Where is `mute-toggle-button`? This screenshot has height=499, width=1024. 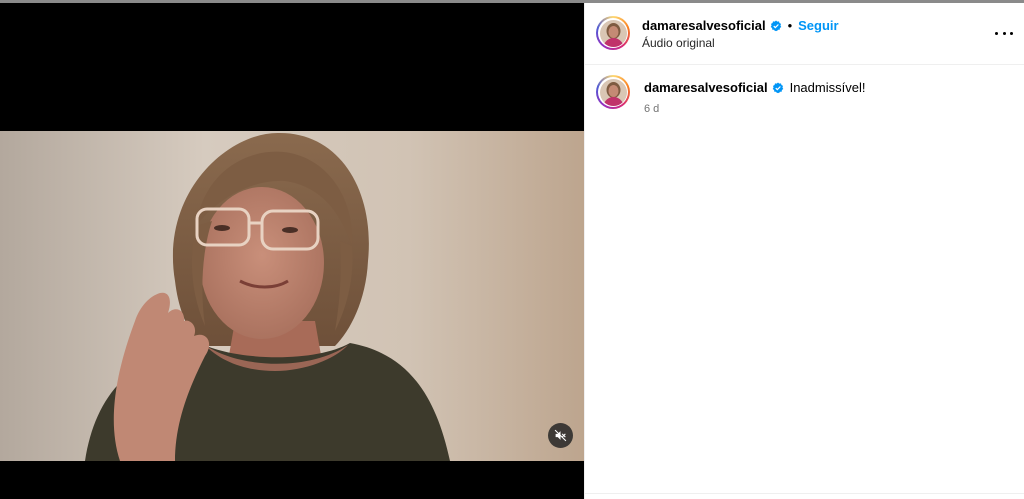 mute-toggle-button is located at coordinates (560, 435).